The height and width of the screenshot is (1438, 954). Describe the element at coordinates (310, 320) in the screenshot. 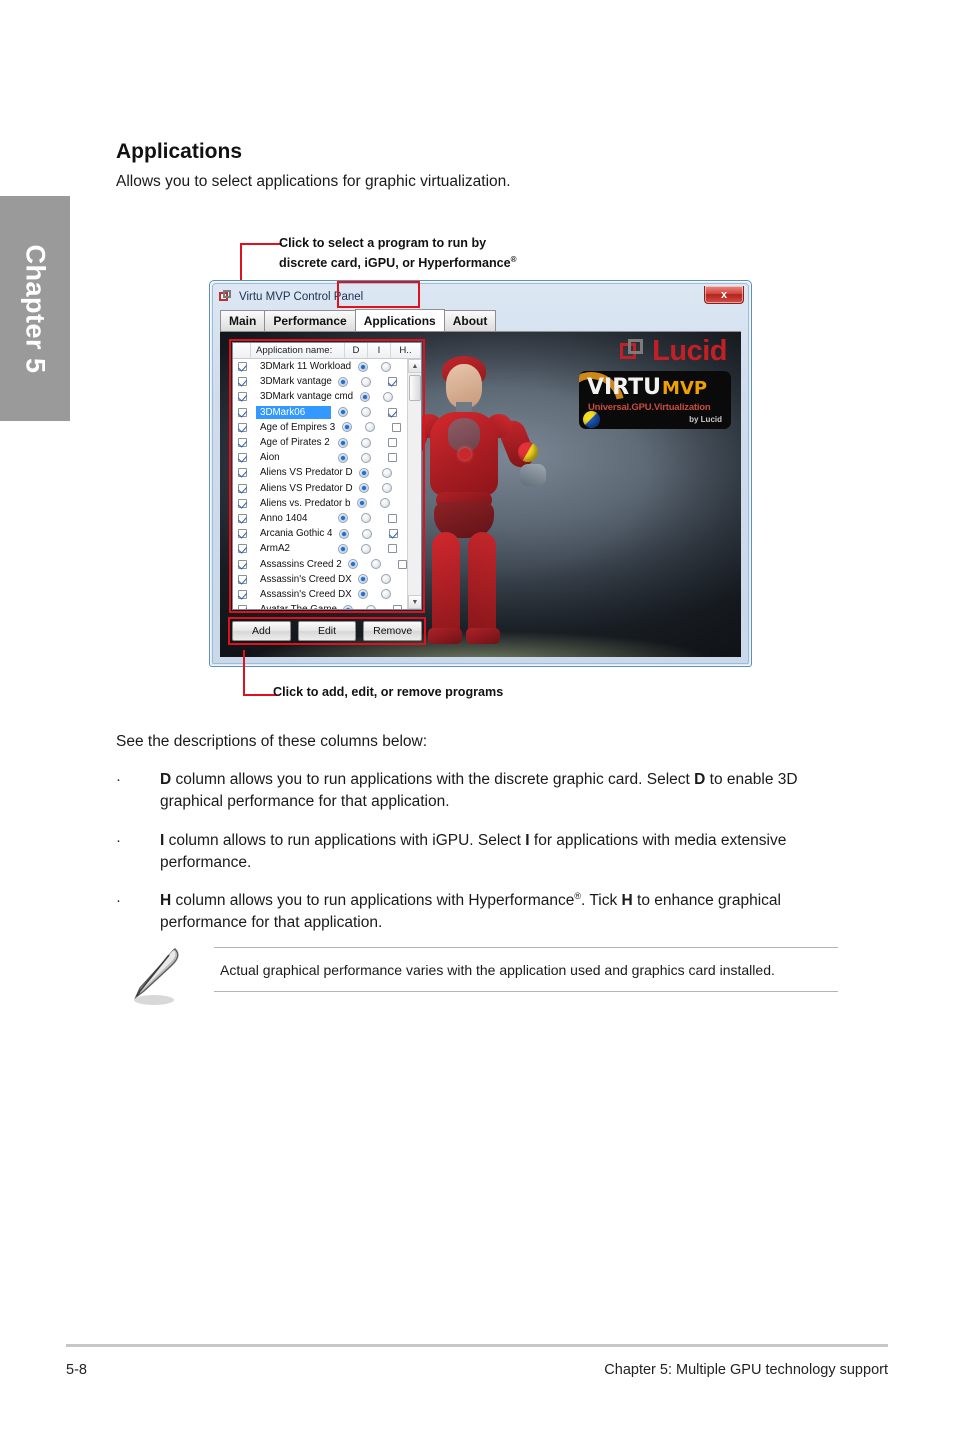

I see `tab-performance: Performance` at that location.